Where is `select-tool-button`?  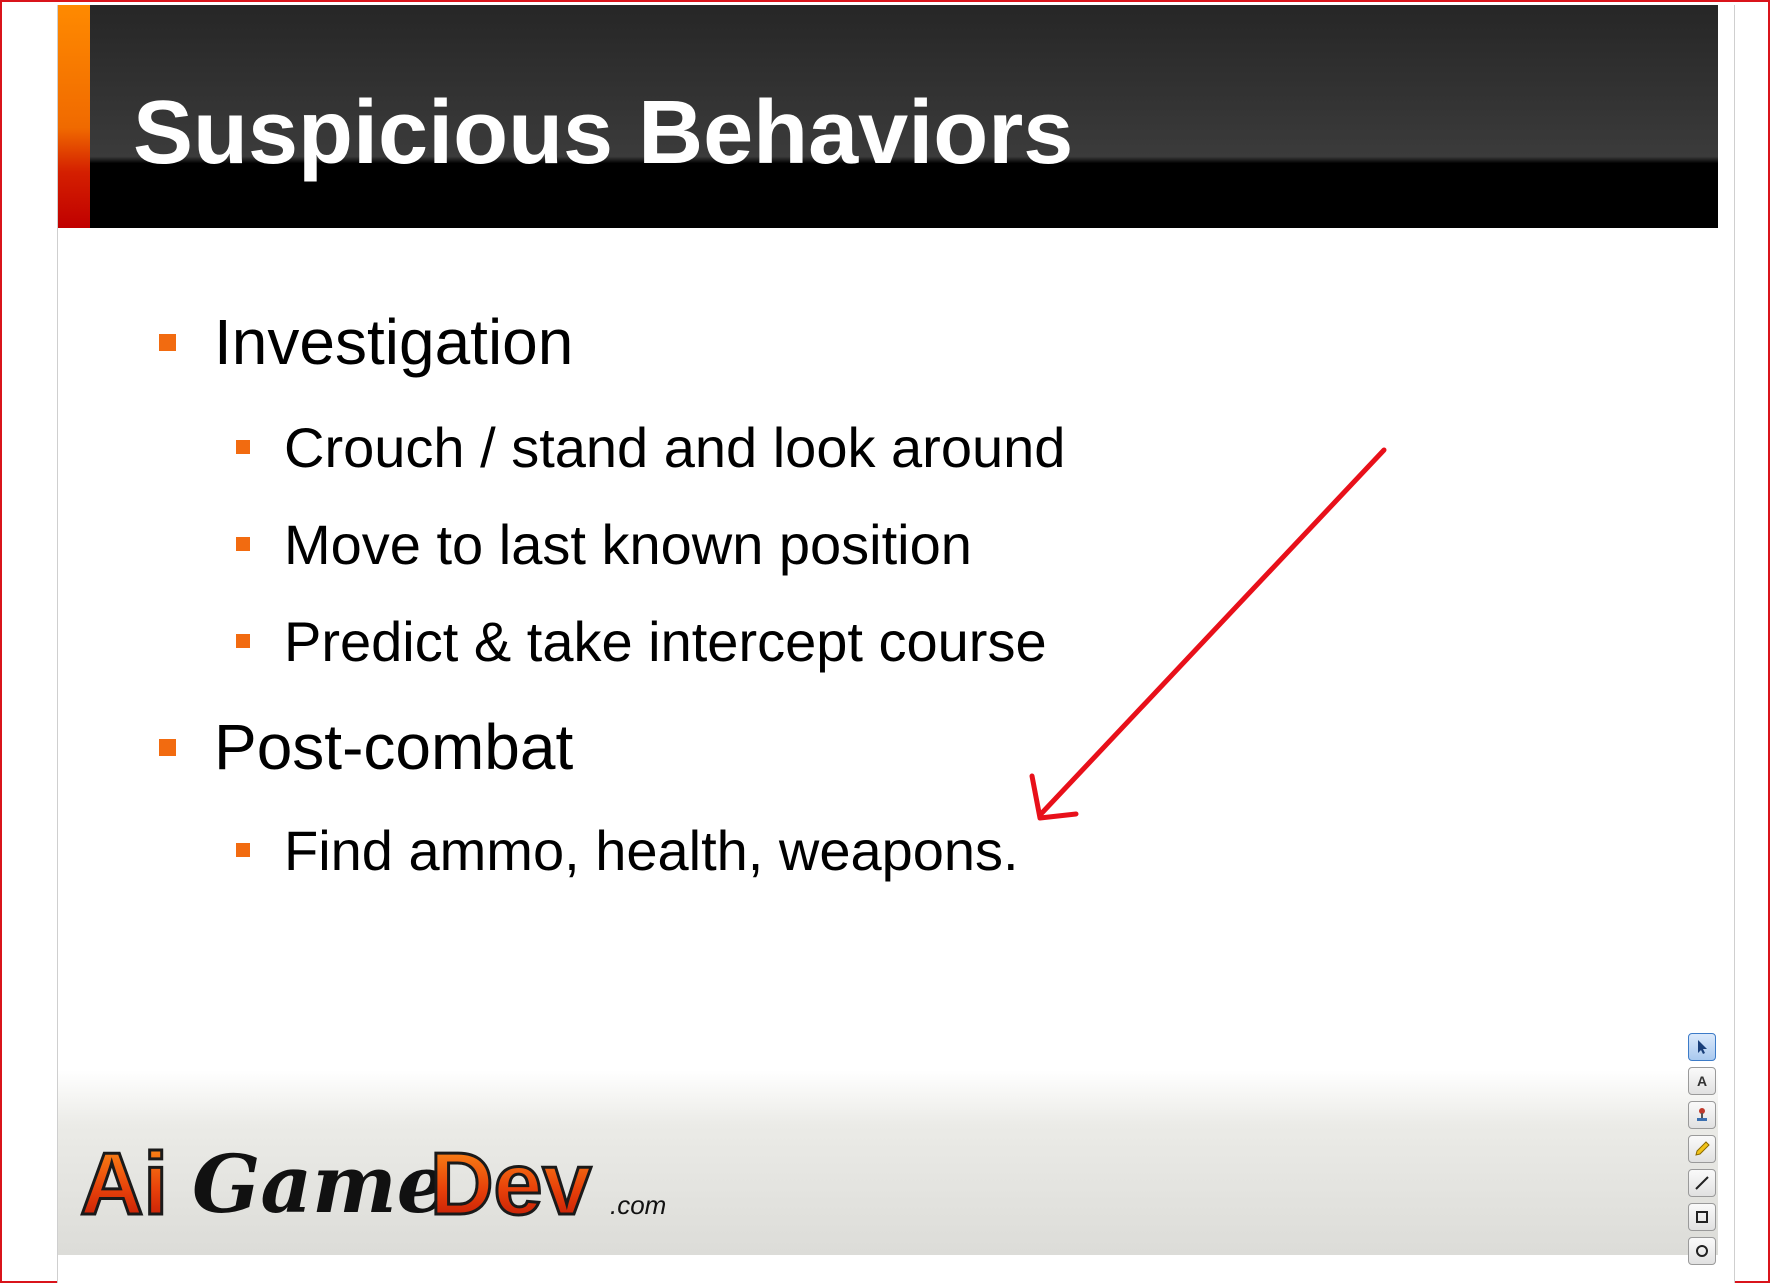
select-tool-button is located at coordinates (1702, 1047).